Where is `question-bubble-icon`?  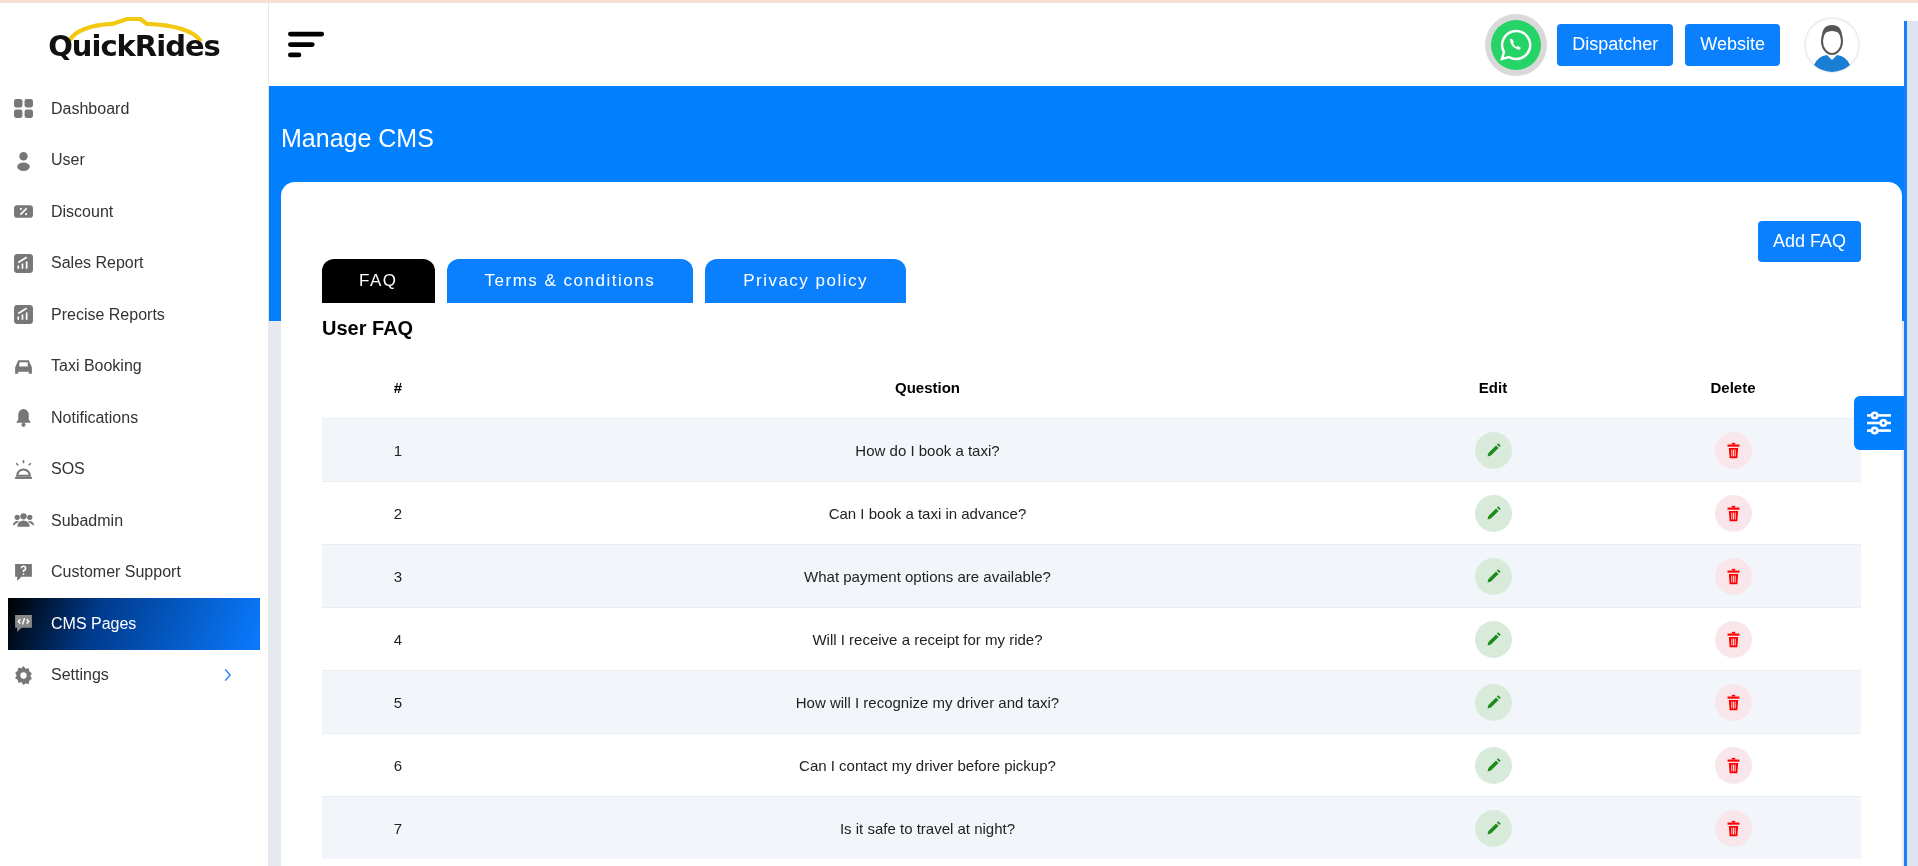 question-bubble-icon is located at coordinates (23, 572).